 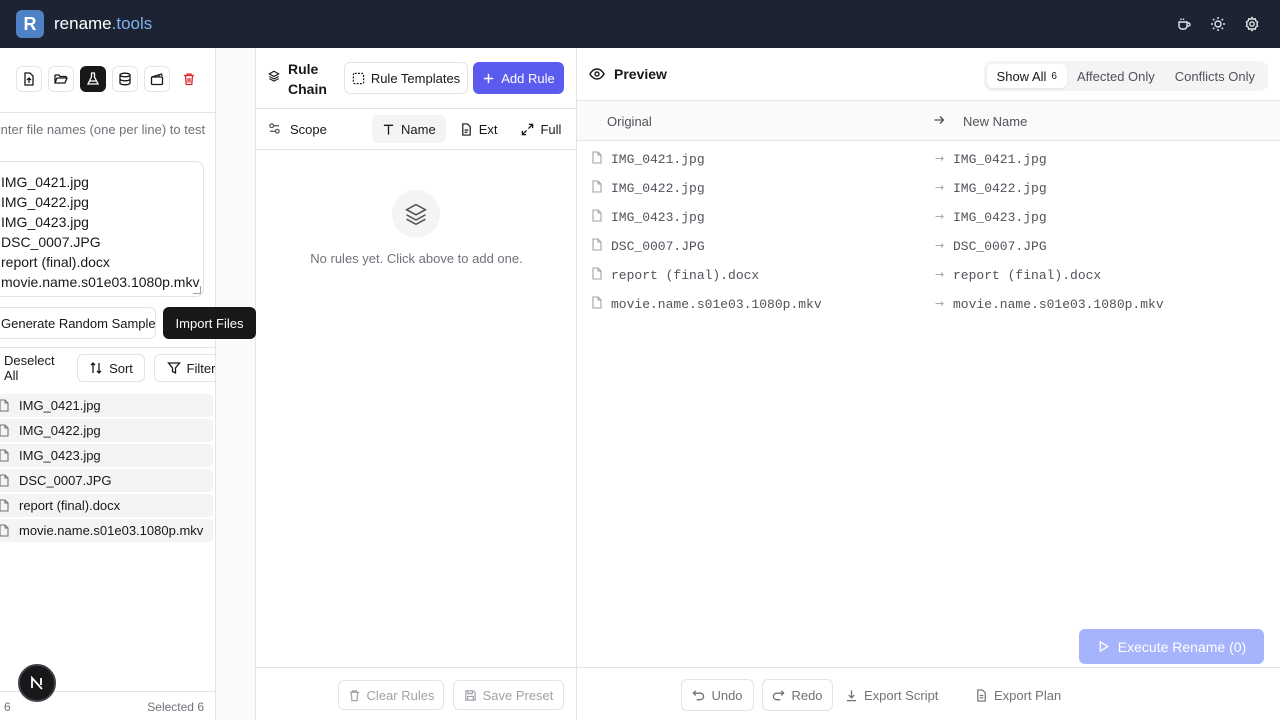 I want to click on preview-filter-tabs: Show All 6 Affected Only Conflicts Only, so click(x=1125, y=76).